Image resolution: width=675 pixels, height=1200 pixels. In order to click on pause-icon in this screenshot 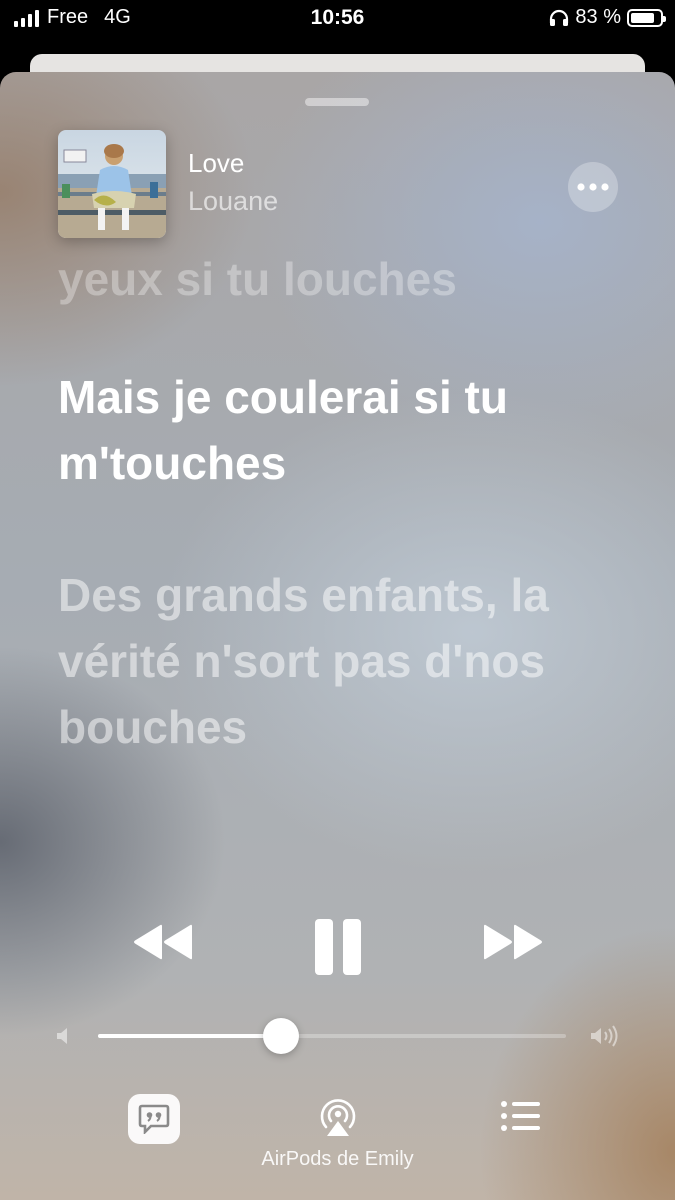, I will do `click(338, 947)`.